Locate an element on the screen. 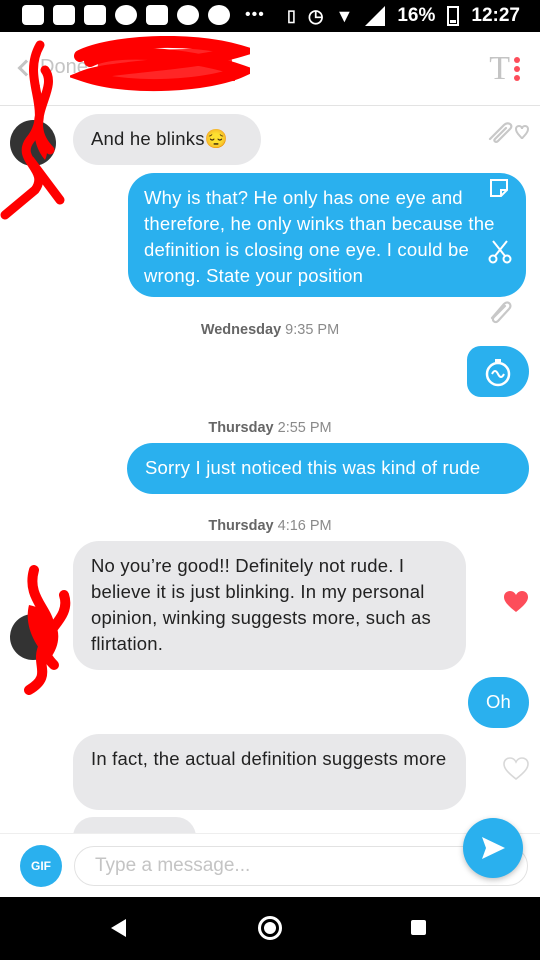 Image resolution: width=540 pixels, height=960 pixels. timestamp: Wednesday 9:35 PM is located at coordinates (270, 330).